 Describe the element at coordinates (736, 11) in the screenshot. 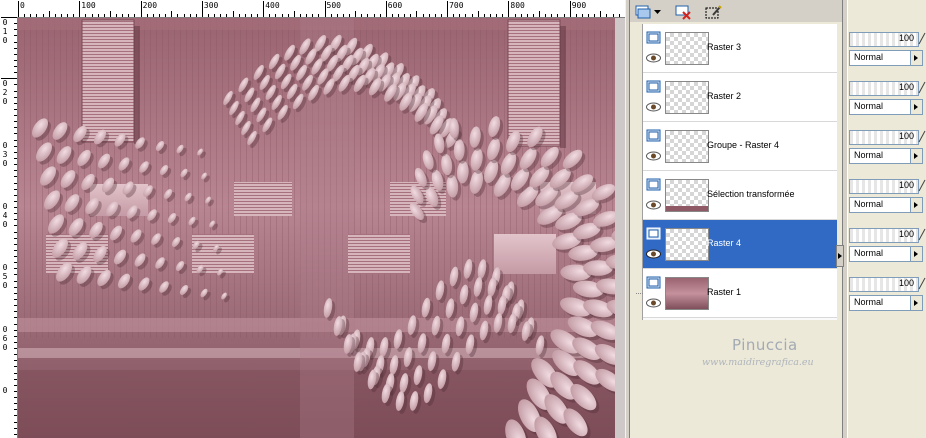

I see `layers-toolbar` at that location.